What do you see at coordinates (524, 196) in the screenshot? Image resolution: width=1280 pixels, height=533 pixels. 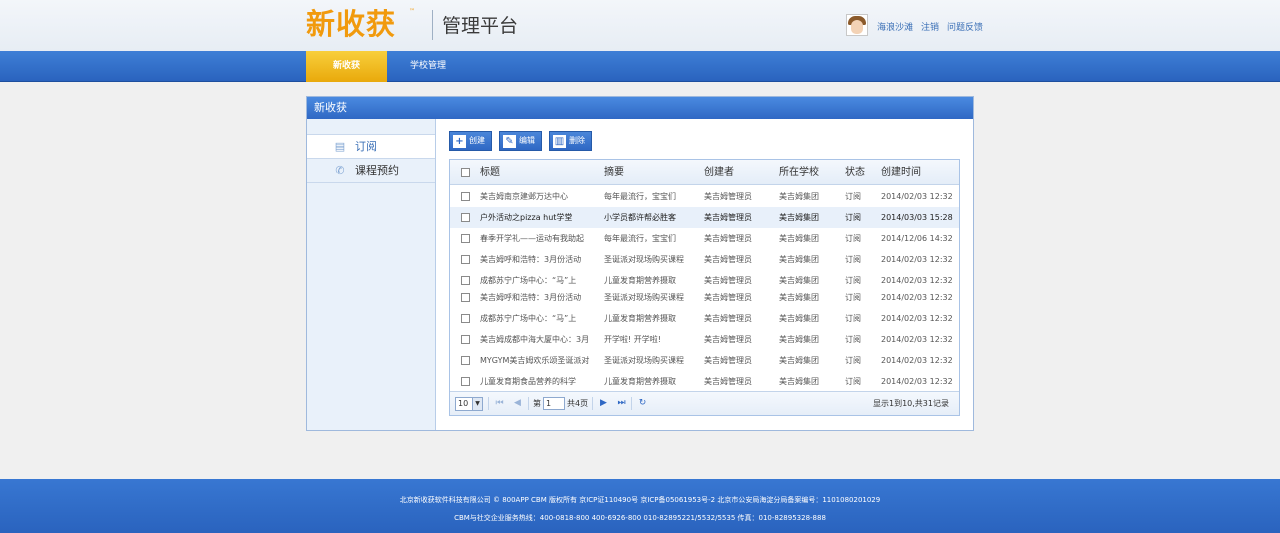 I see `cell-title: 美吉姆南京建邺万达中心` at bounding box center [524, 196].